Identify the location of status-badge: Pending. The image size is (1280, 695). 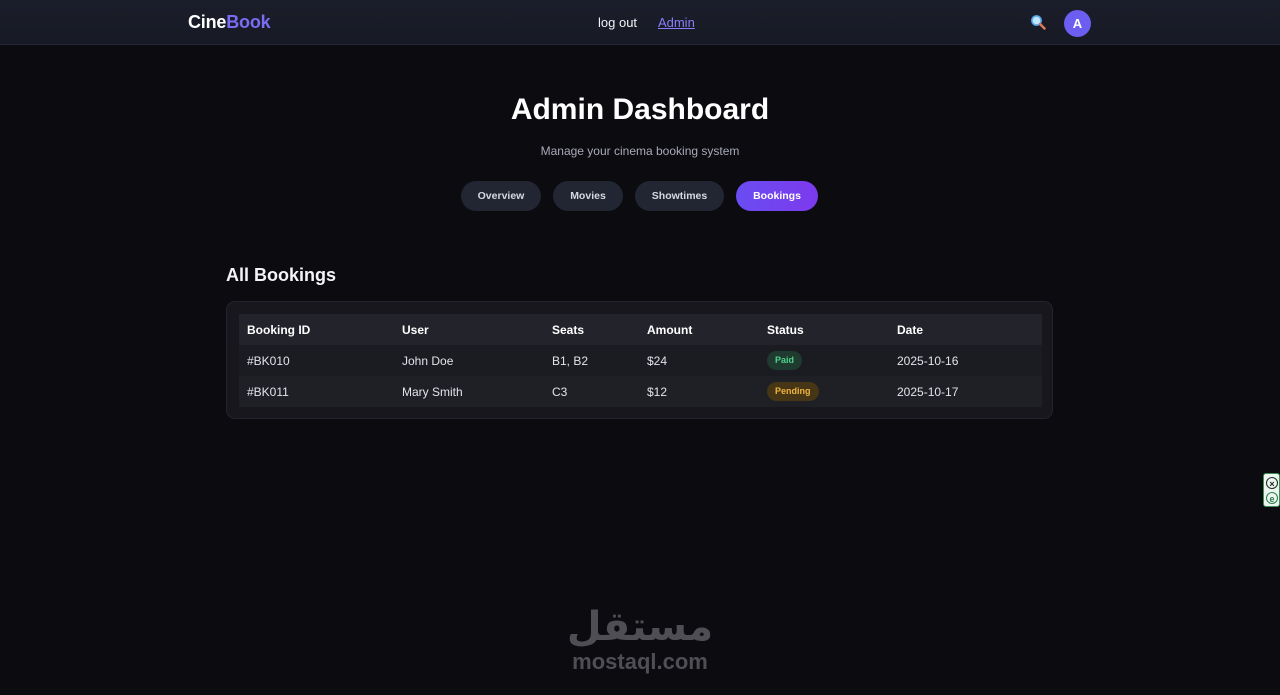
(793, 391).